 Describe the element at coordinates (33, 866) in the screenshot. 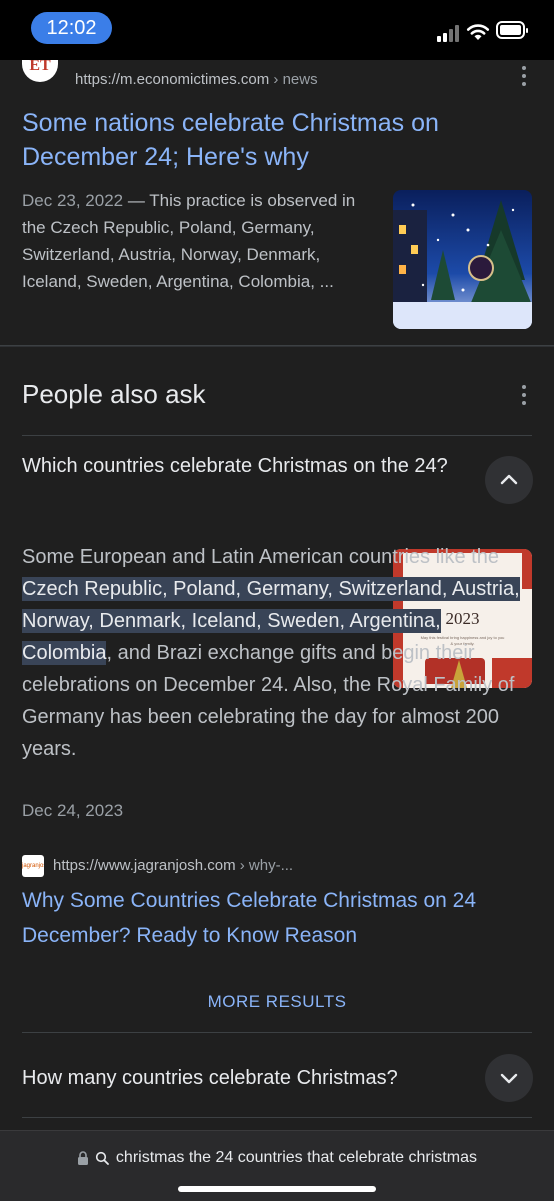

I see `jagranjosh-favicon: jagranjosh` at that location.